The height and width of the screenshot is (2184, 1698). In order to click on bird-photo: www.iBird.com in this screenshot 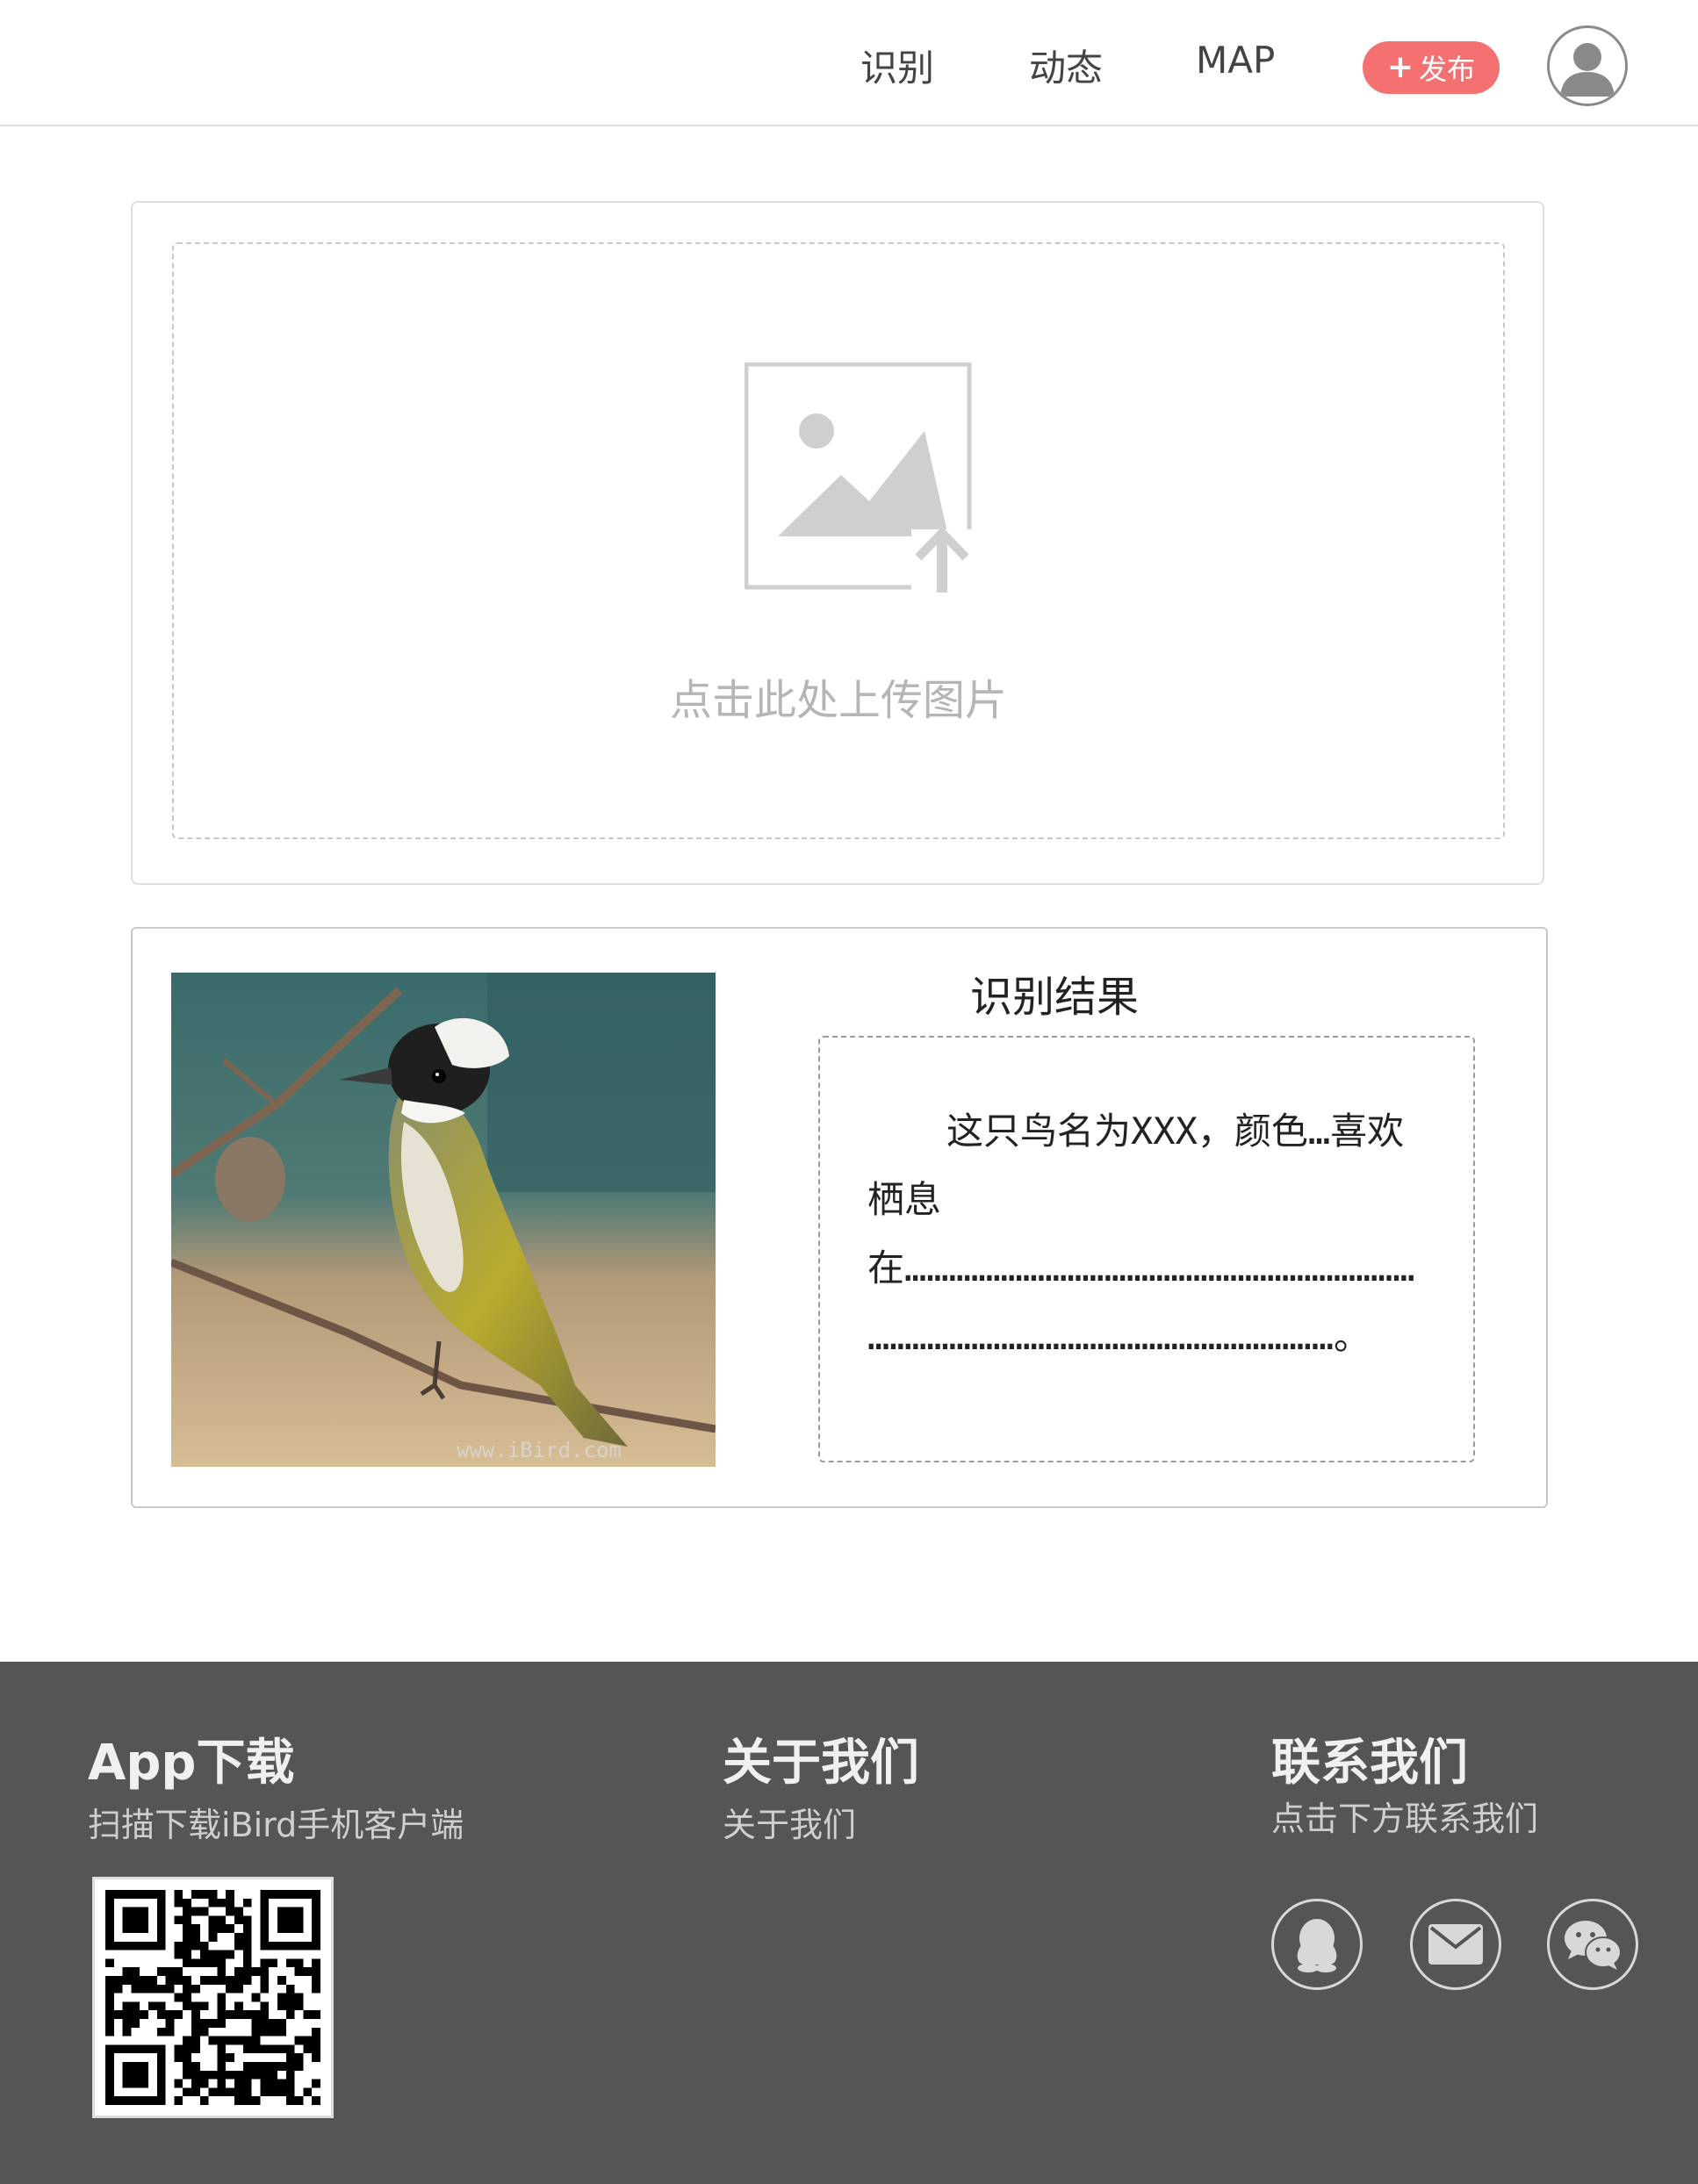, I will do `click(443, 1220)`.